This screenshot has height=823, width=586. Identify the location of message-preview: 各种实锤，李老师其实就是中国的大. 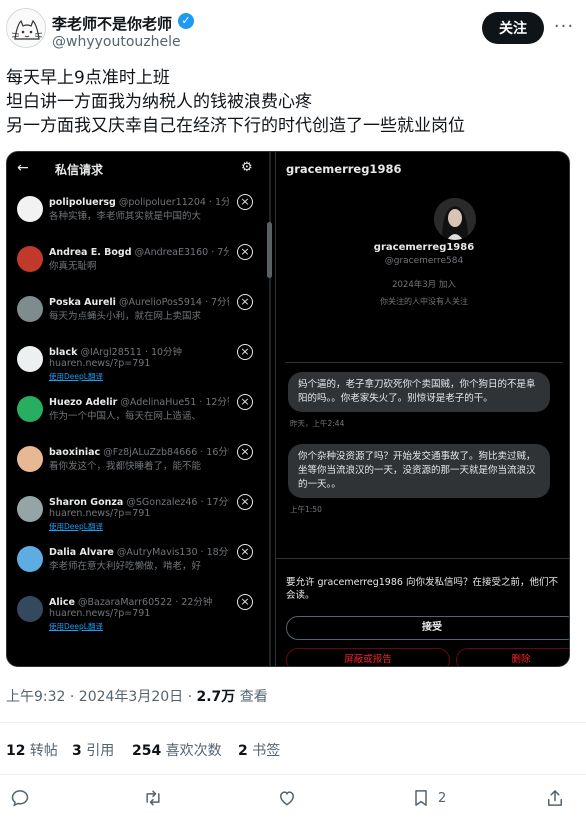
(125, 216).